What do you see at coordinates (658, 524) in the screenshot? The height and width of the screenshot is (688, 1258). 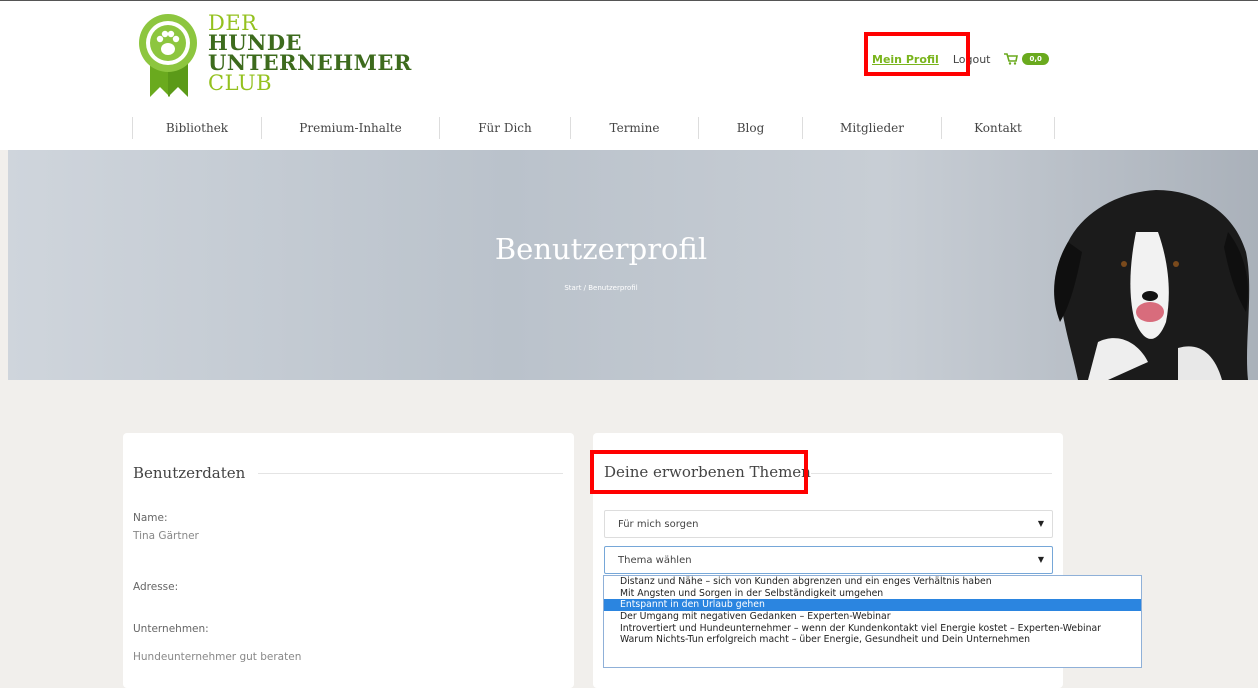 I see `category-select-value: Für mich sorgen` at bounding box center [658, 524].